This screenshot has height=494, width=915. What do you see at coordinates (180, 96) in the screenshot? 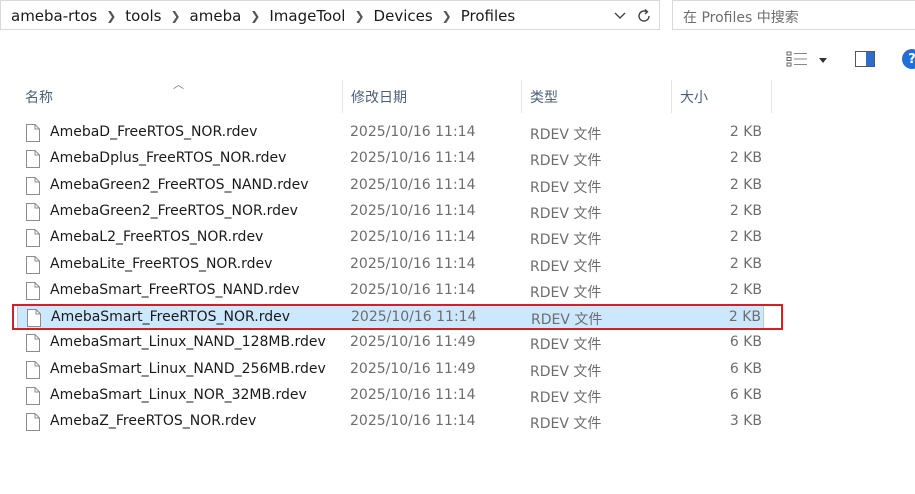
I see `column-header-name: 名称` at bounding box center [180, 96].